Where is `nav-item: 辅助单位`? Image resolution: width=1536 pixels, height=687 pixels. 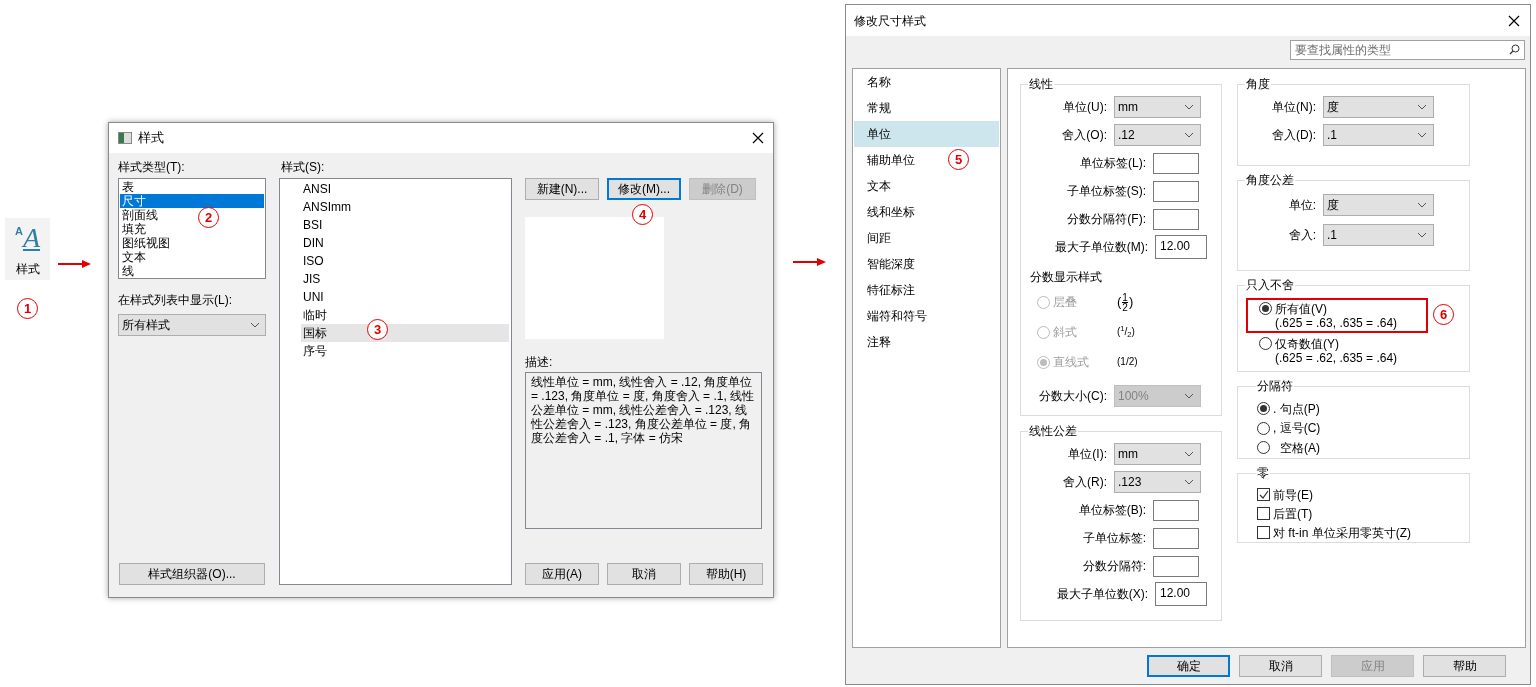
nav-item: 辅助单位 is located at coordinates (886, 160).